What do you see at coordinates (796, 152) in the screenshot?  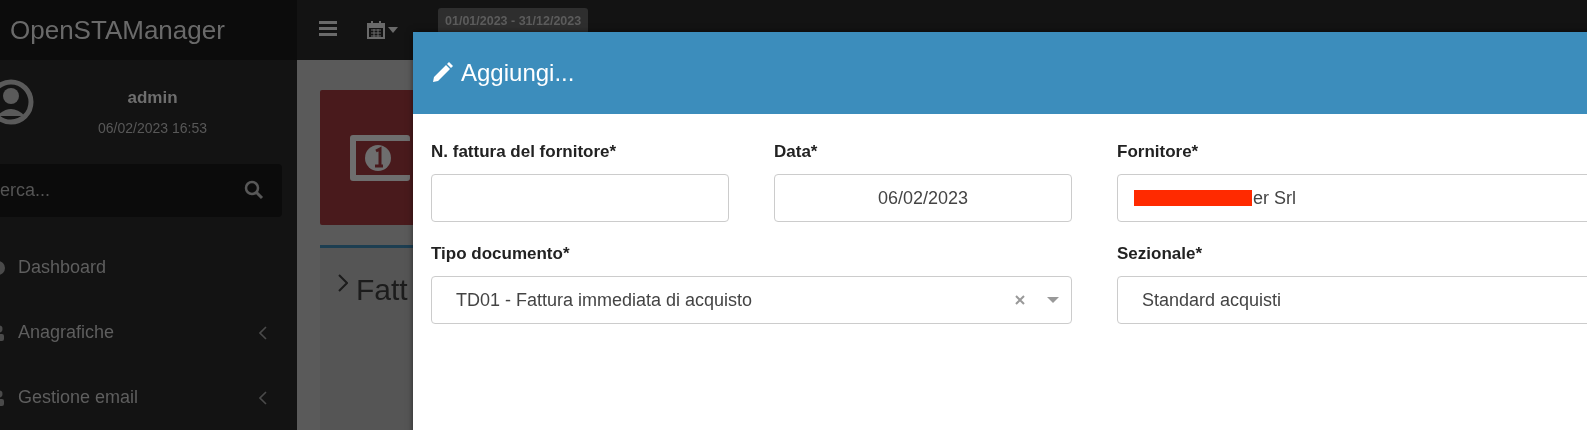 I see `field-label: Data*` at bounding box center [796, 152].